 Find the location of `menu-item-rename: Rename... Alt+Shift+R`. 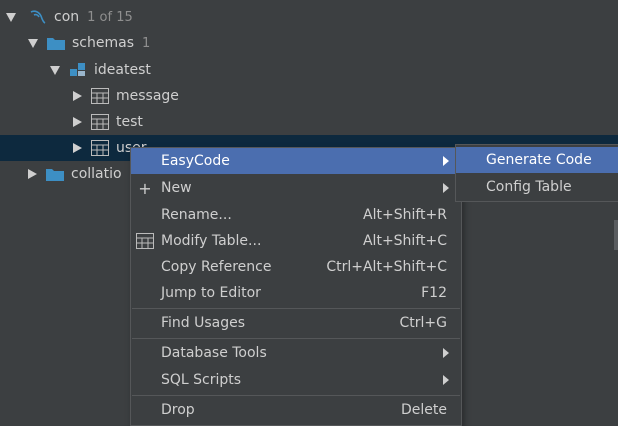

menu-item-rename: Rename... Alt+Shift+R is located at coordinates (296, 215).